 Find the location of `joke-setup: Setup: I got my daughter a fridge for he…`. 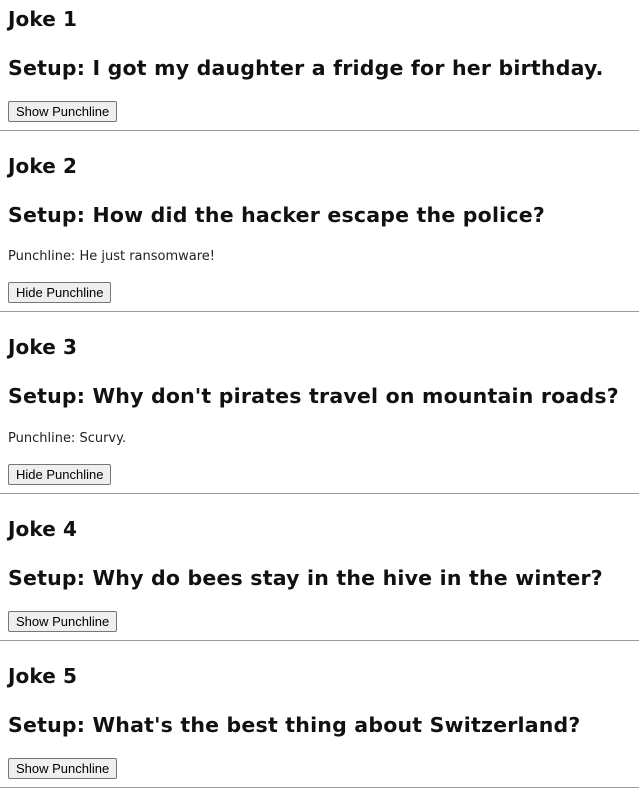

joke-setup: Setup: I got my daughter a fridge for he… is located at coordinates (306, 68).